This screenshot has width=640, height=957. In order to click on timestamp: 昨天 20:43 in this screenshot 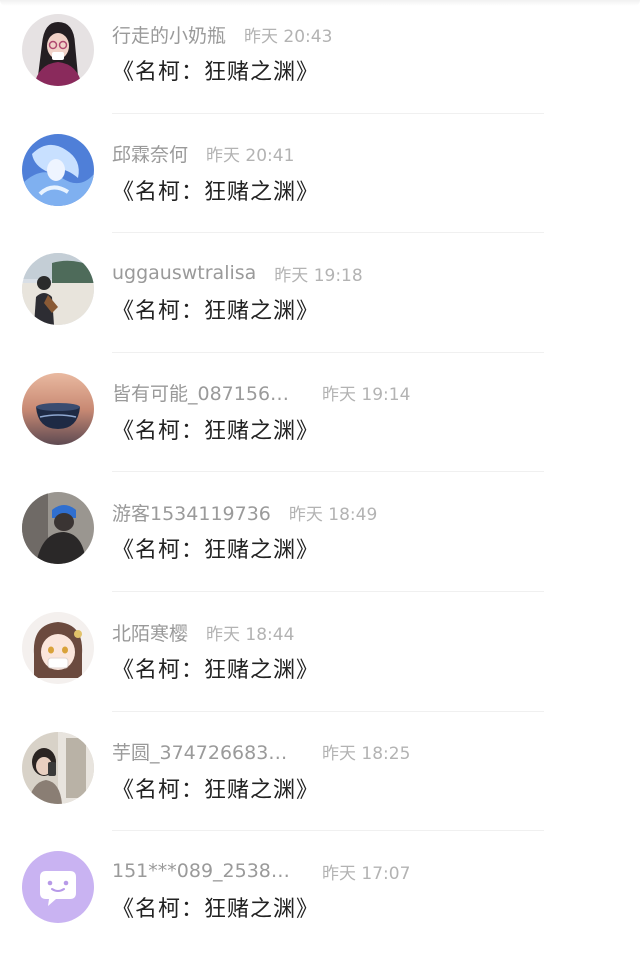, I will do `click(288, 36)`.